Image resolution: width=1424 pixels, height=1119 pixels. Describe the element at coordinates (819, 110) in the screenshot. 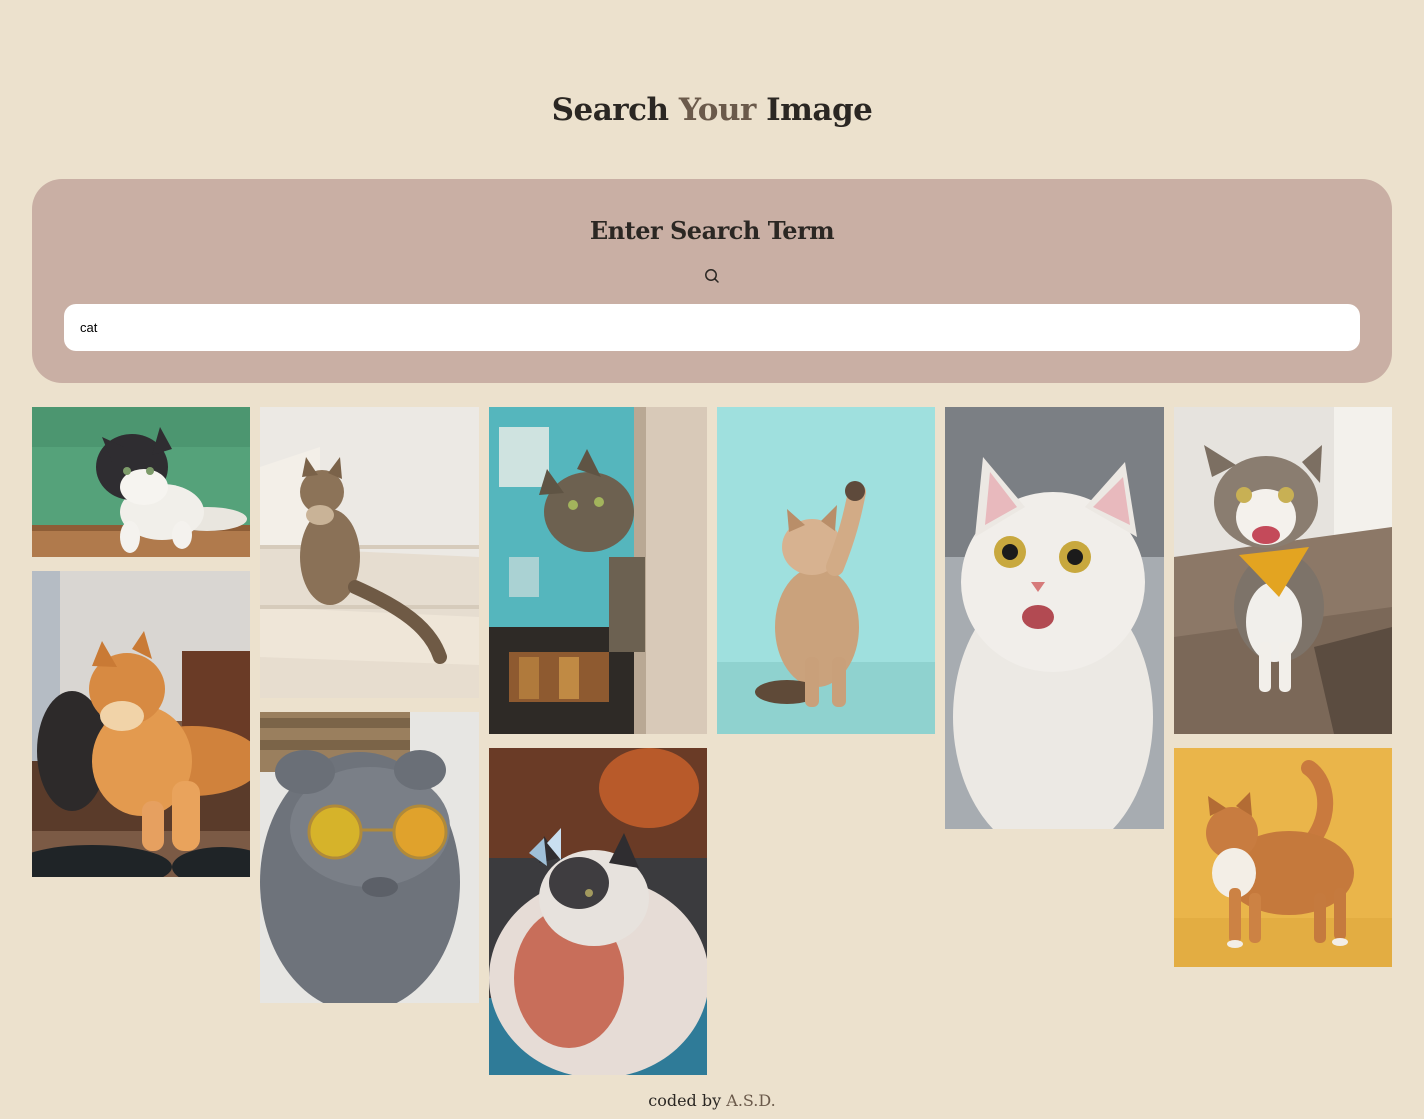

I see `title-word-image: Image` at that location.